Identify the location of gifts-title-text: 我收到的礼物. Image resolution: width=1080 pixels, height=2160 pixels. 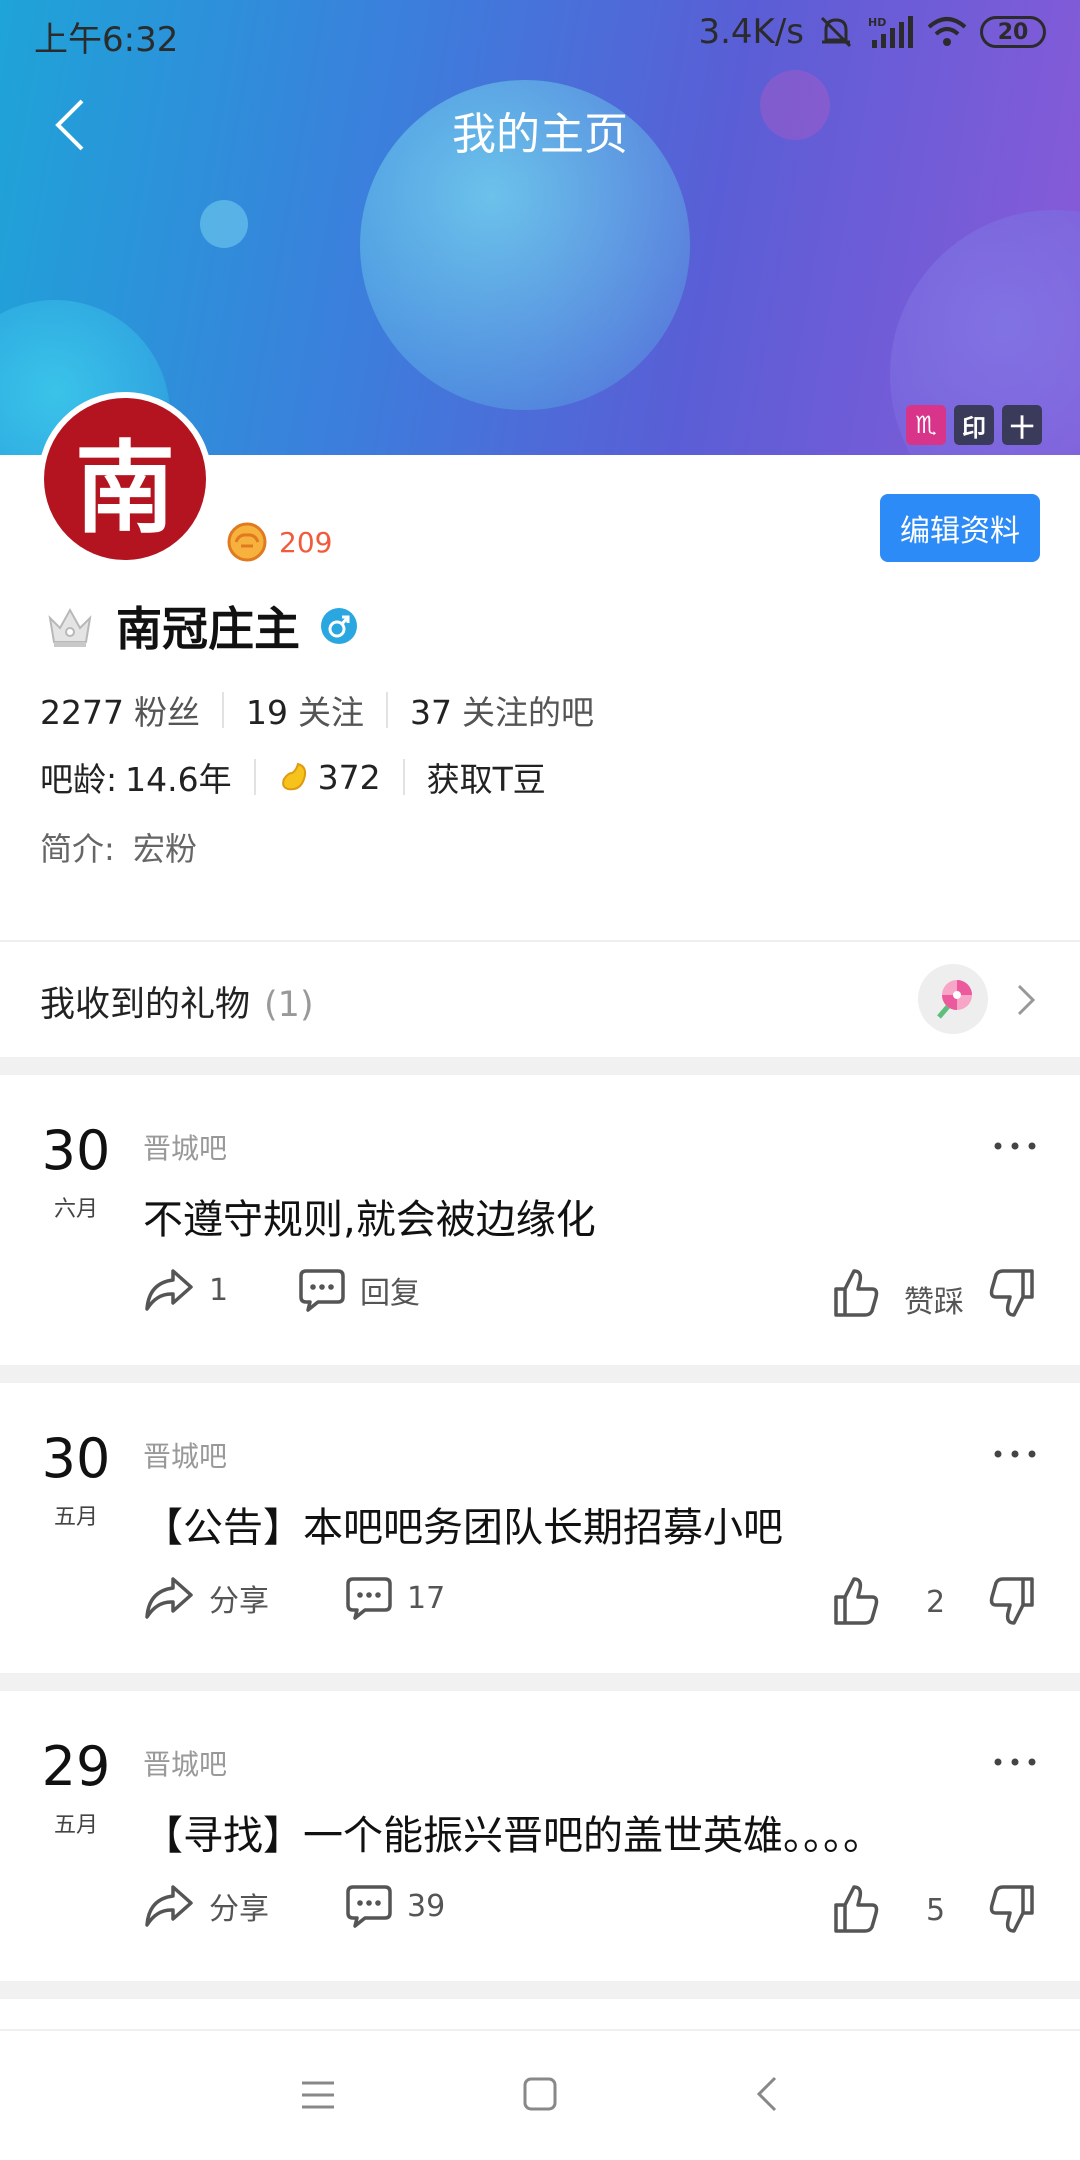
(145, 1005).